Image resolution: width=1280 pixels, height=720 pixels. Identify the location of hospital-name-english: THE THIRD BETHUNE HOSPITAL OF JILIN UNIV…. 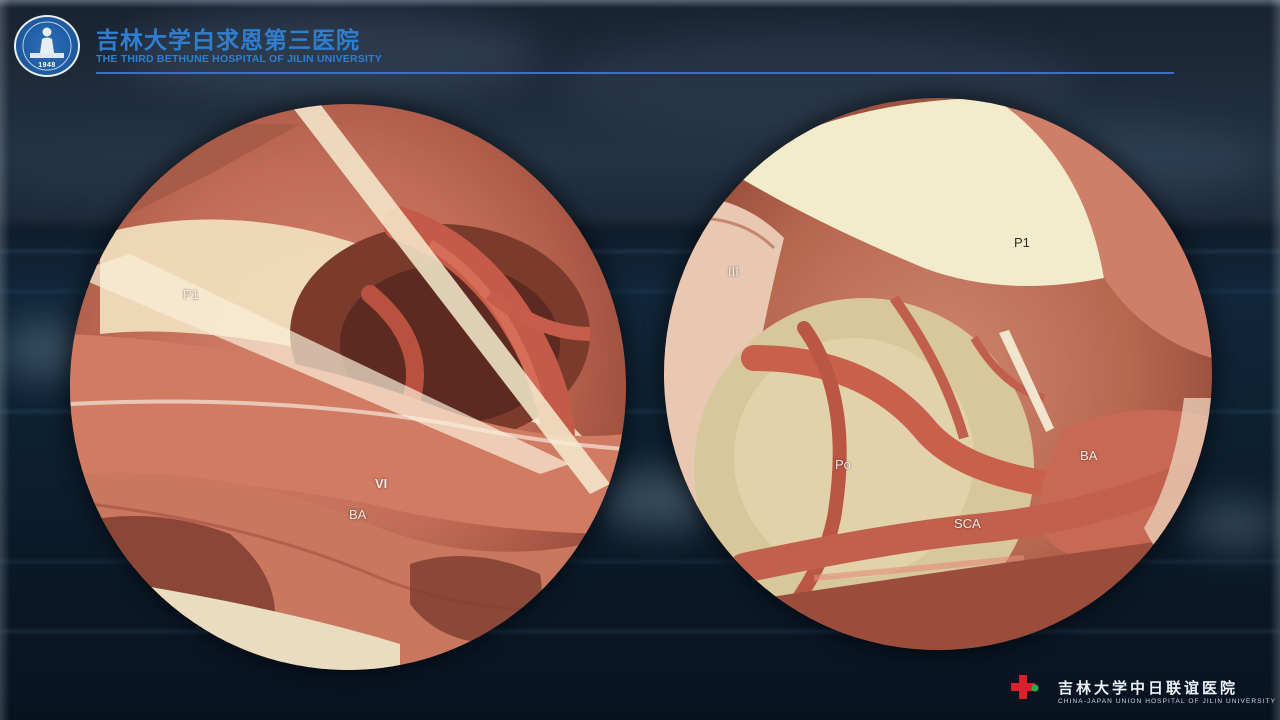
(239, 59).